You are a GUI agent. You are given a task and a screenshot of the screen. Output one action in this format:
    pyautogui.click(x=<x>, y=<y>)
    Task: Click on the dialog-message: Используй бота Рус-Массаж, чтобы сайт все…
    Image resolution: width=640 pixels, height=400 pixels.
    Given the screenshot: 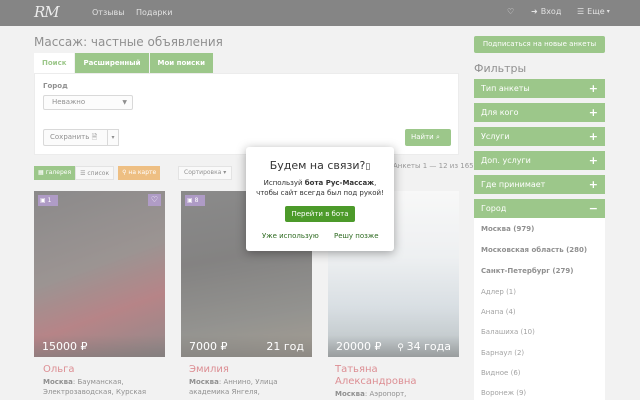 What is the action you would take?
    pyautogui.click(x=320, y=188)
    